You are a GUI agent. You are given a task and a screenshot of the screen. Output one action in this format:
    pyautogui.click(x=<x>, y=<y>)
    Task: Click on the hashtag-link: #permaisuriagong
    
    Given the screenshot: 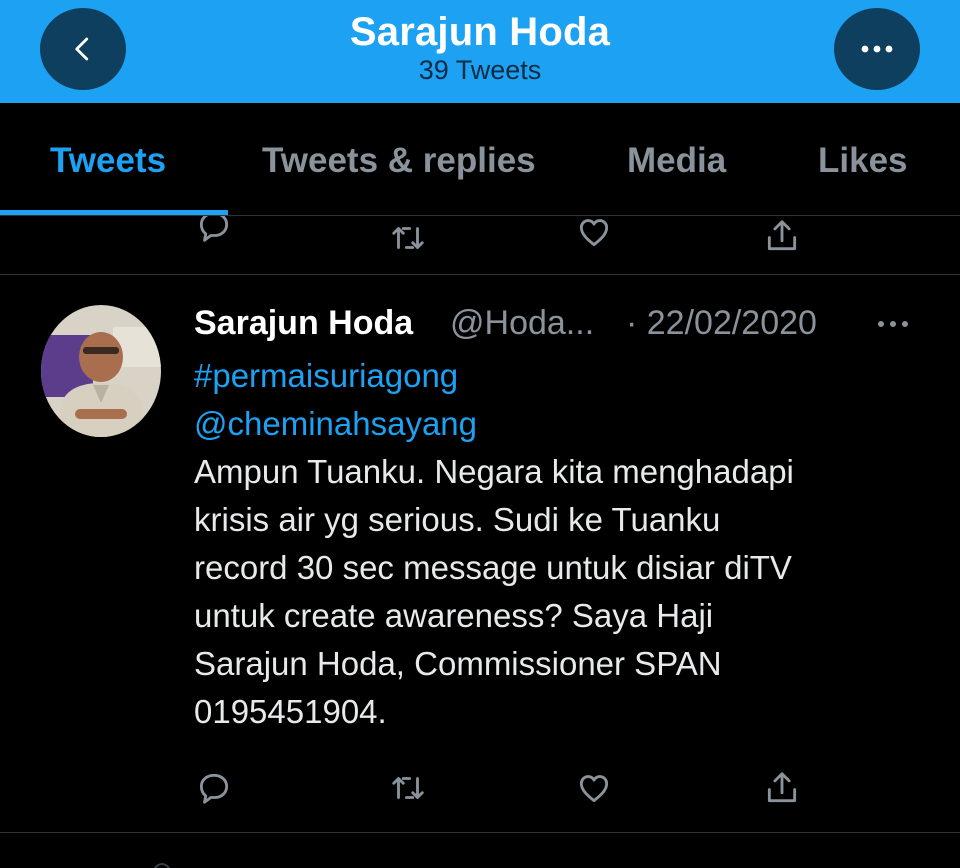 What is the action you would take?
    pyautogui.click(x=564, y=376)
    